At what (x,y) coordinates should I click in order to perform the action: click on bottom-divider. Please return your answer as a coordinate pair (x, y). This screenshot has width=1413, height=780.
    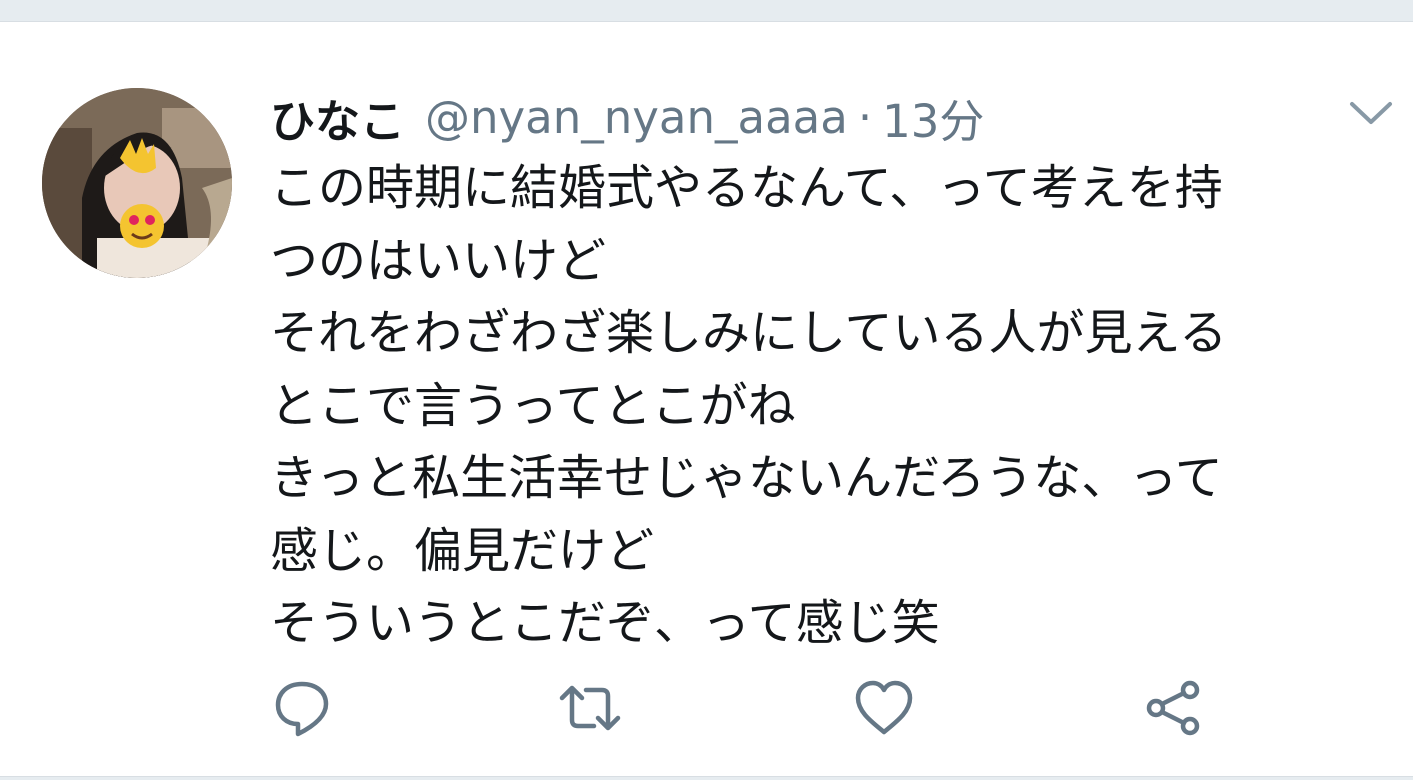
    Looking at the image, I should click on (706, 778).